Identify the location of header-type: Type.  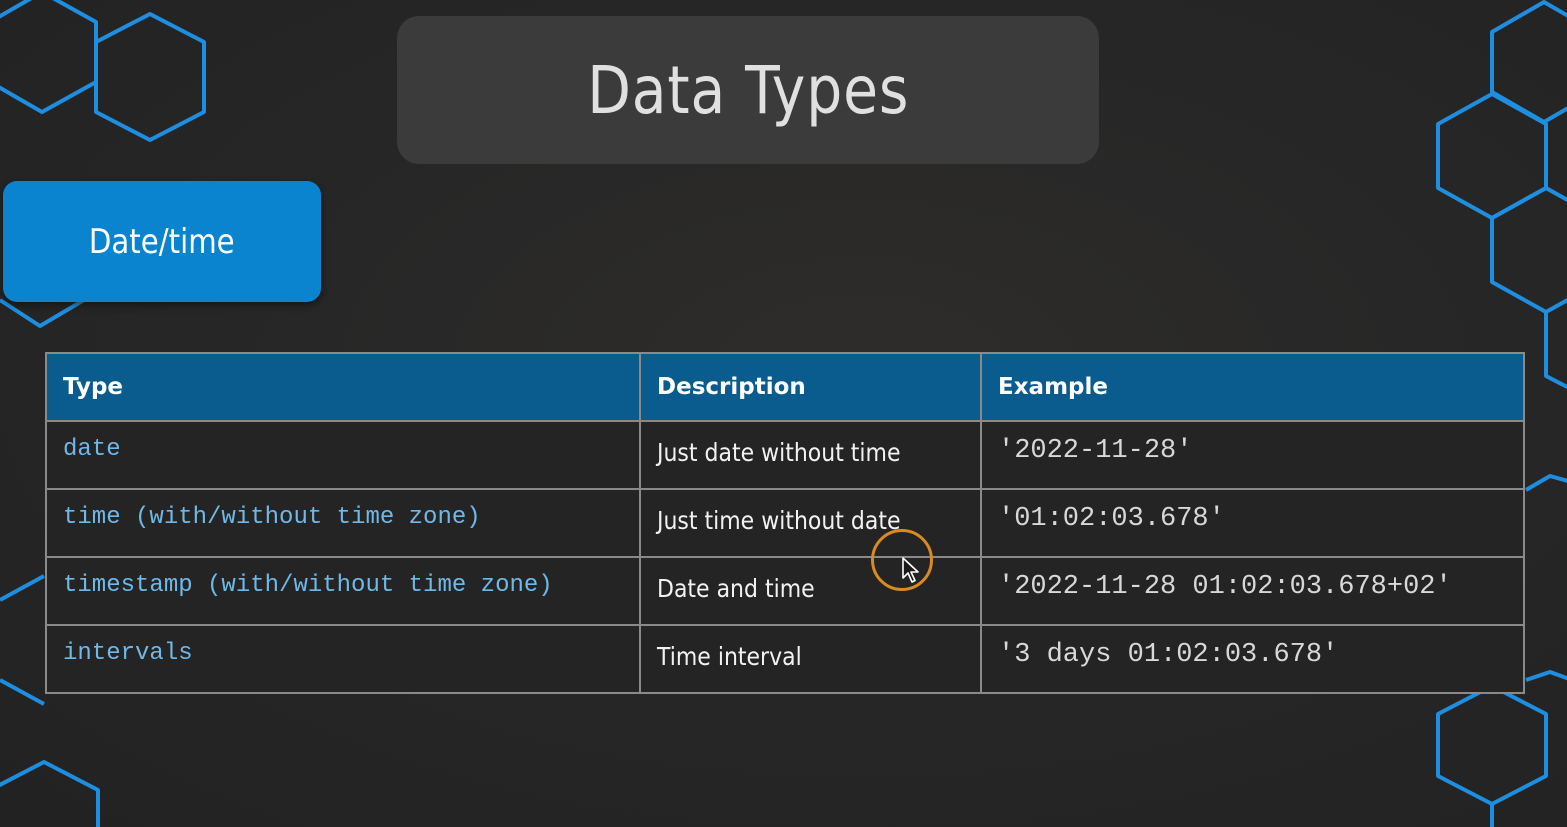
(343, 387).